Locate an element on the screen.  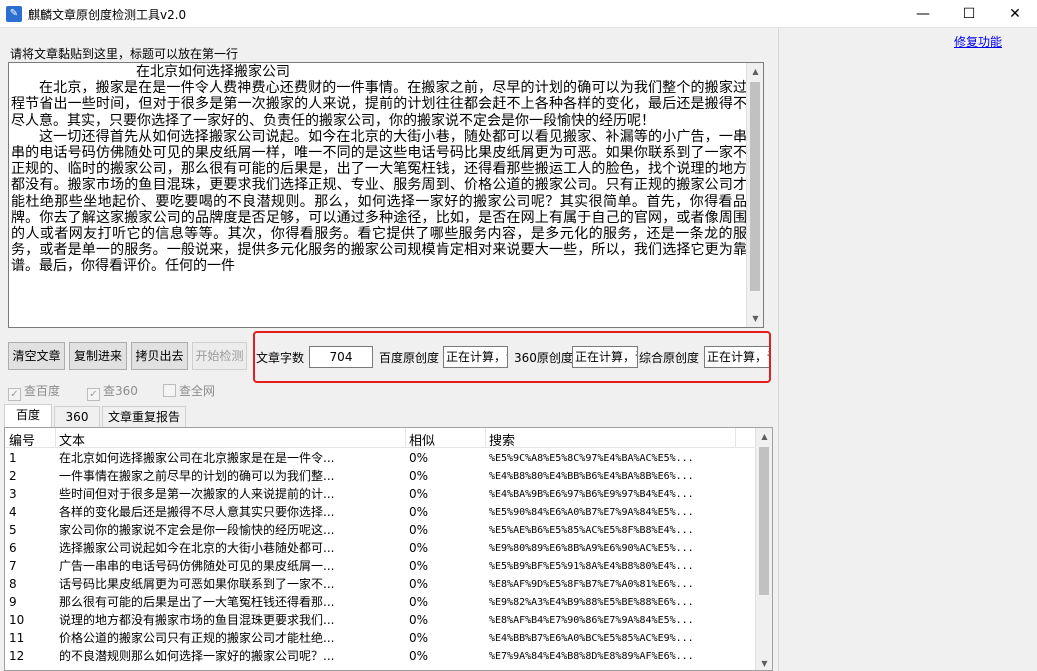
check-baidu-checkbox: ✓ 查百度 is located at coordinates (34, 391).